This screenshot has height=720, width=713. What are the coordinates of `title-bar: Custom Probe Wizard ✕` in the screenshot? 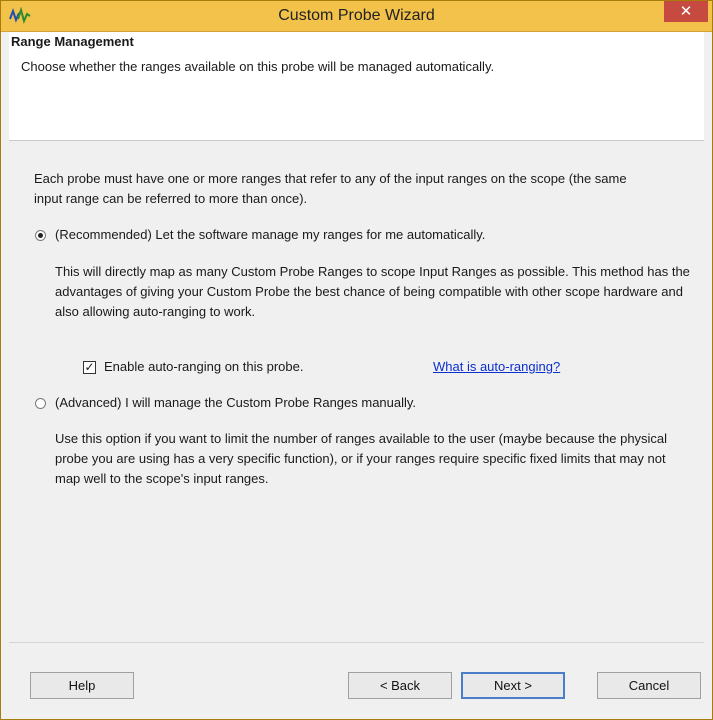 It's located at (356, 16).